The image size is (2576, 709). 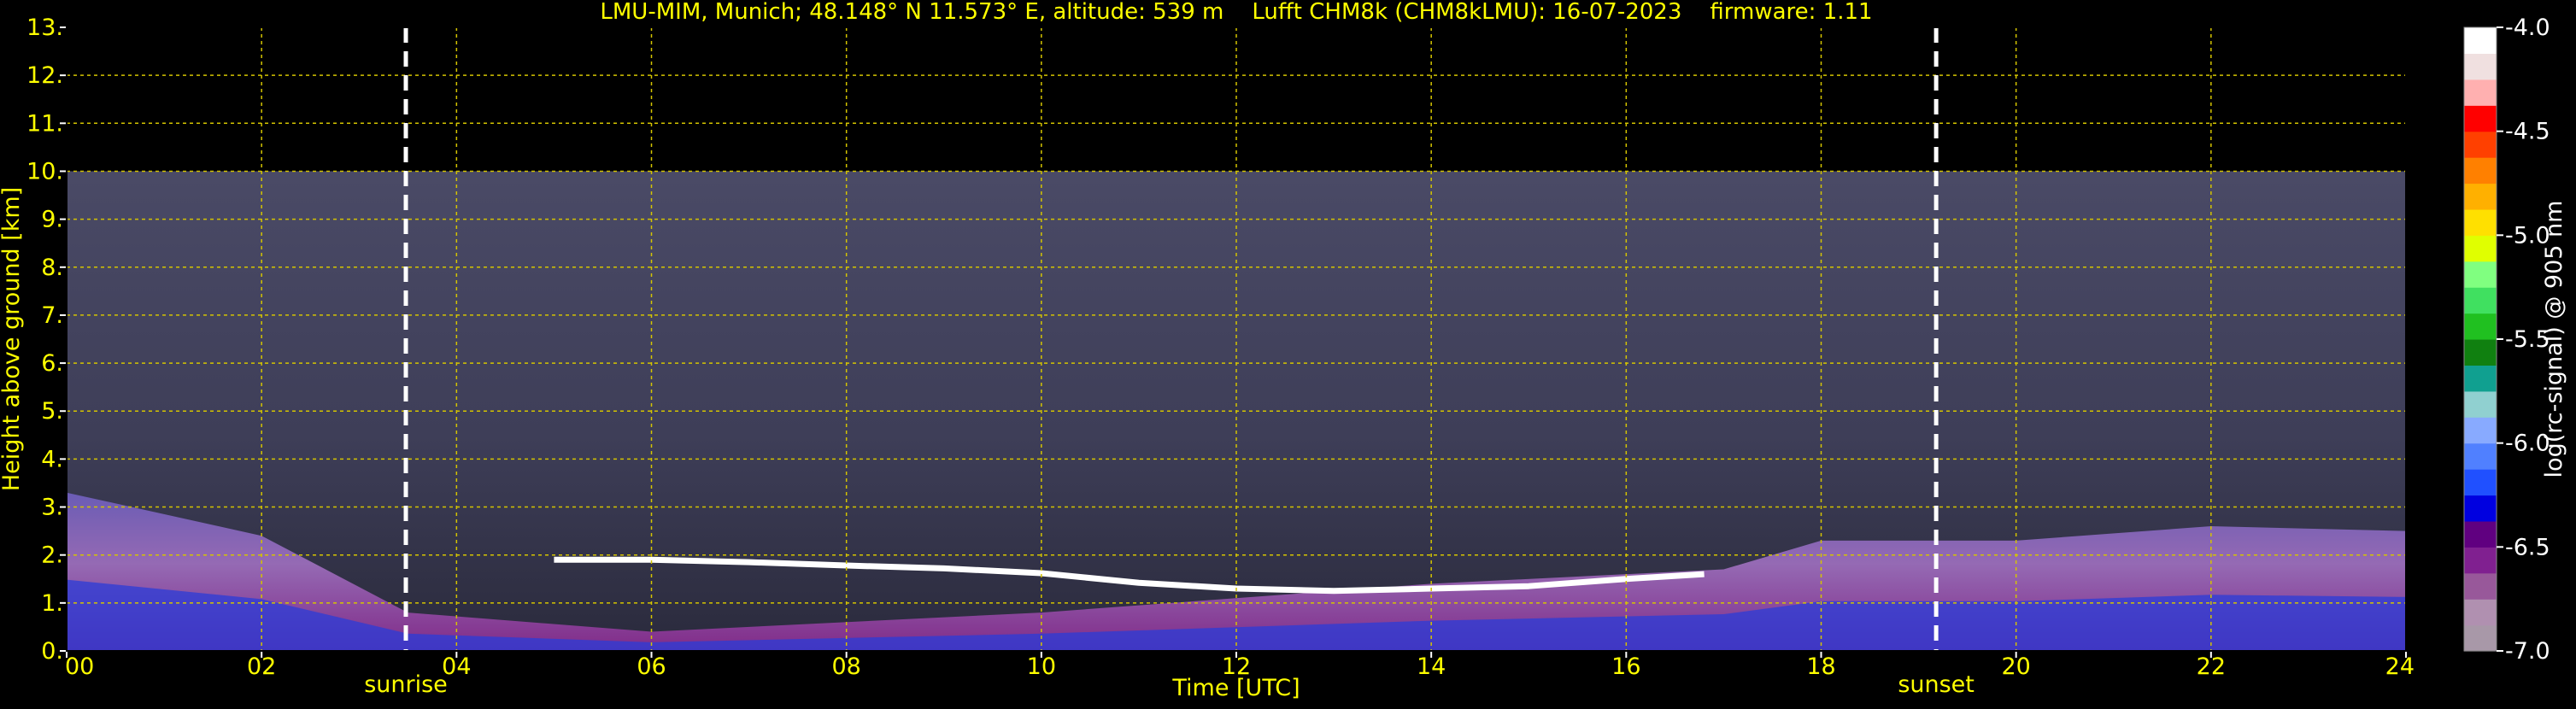 I want to click on y-tick-label: 4., so click(x=52, y=459).